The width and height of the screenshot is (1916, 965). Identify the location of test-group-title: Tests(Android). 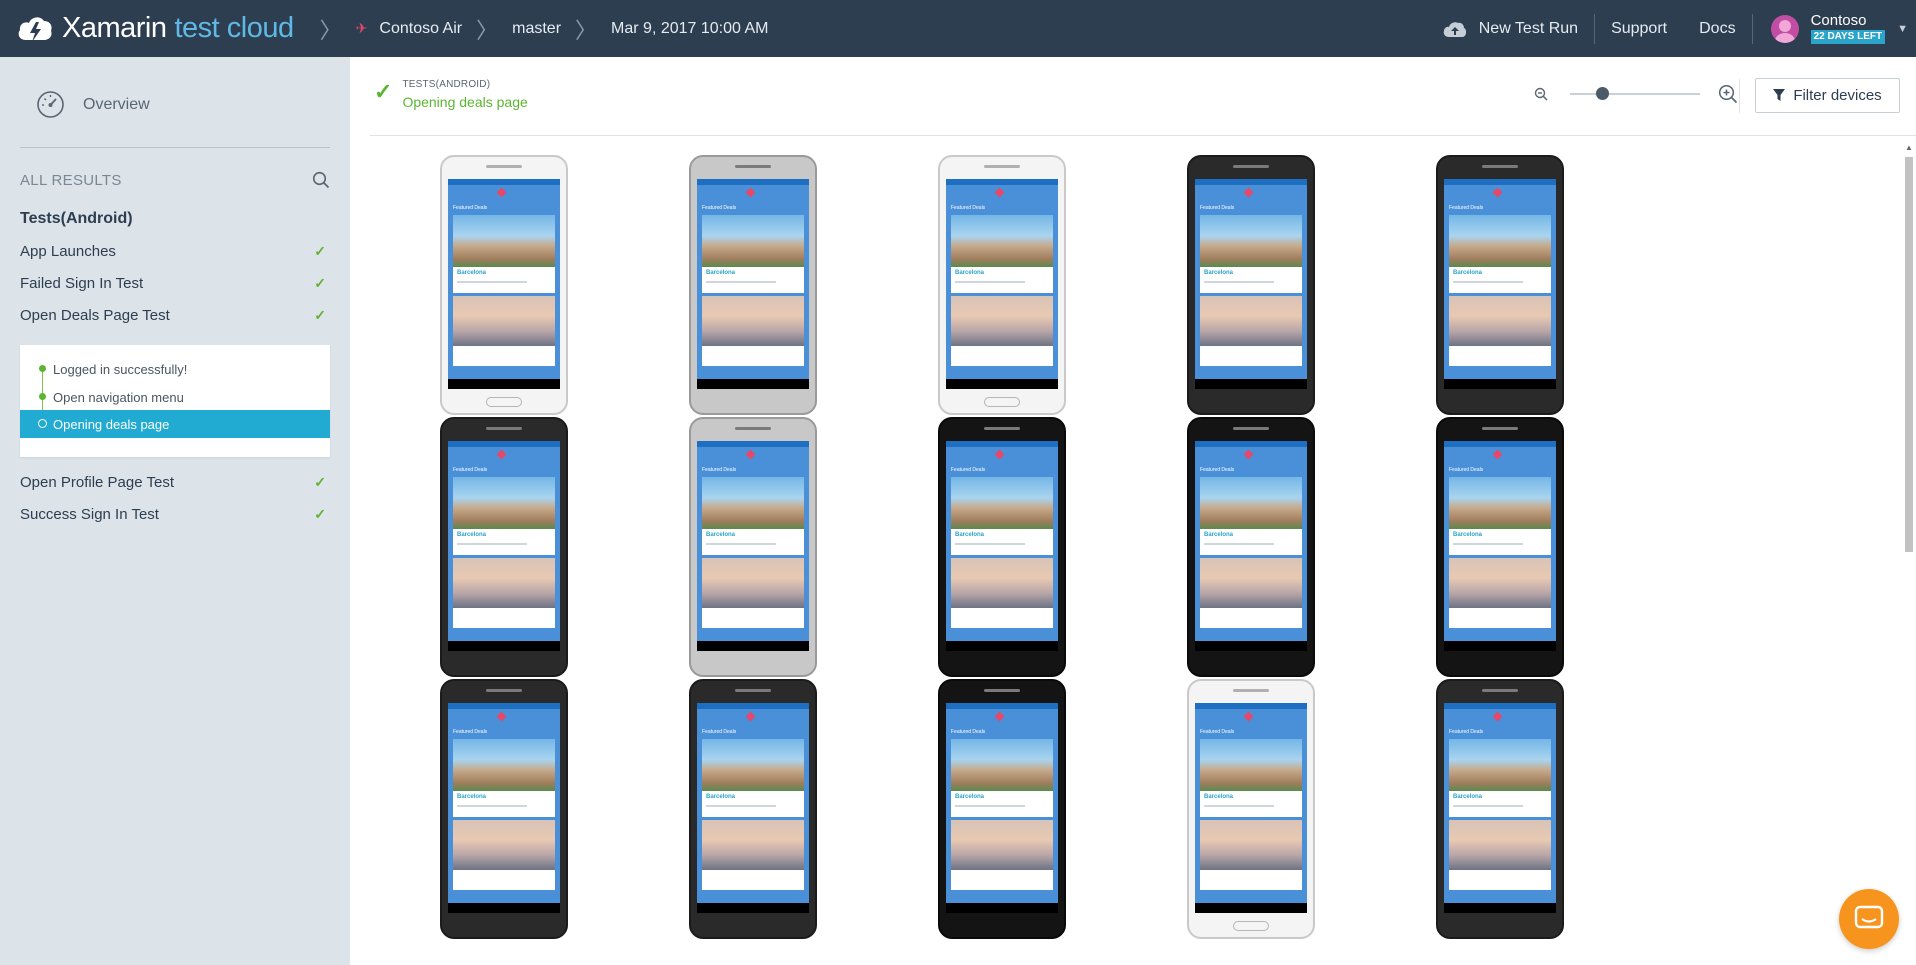
(76, 219).